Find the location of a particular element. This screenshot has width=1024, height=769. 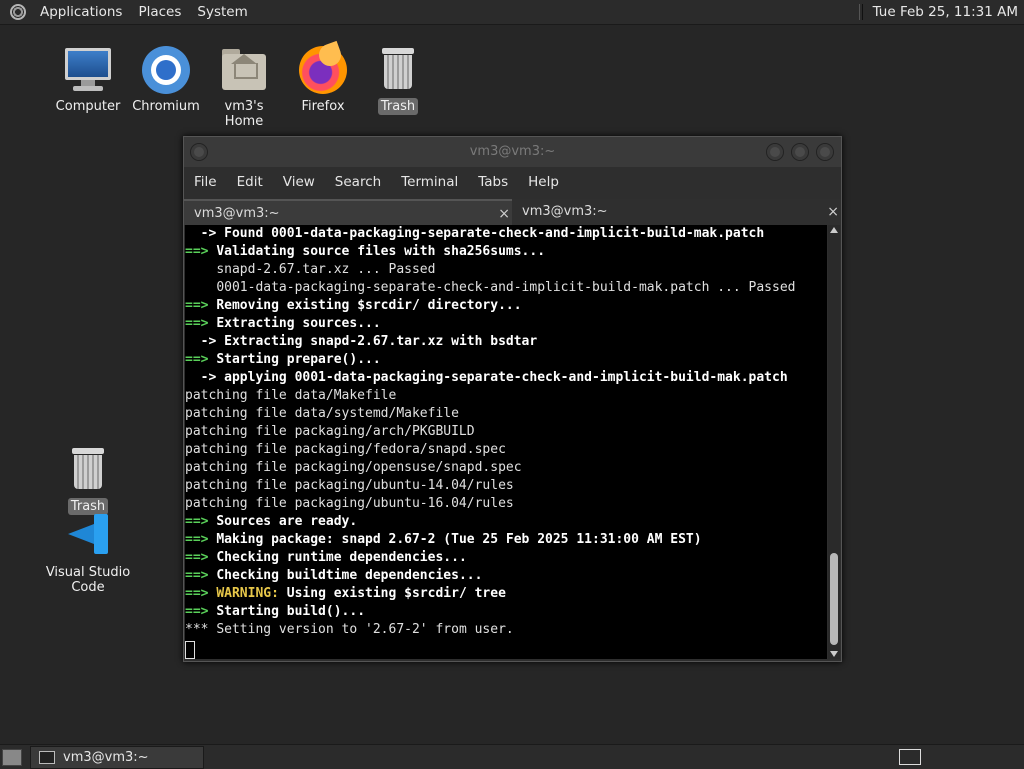

terminal-line: patching file data/systemd/Makefile is located at coordinates (506, 414).